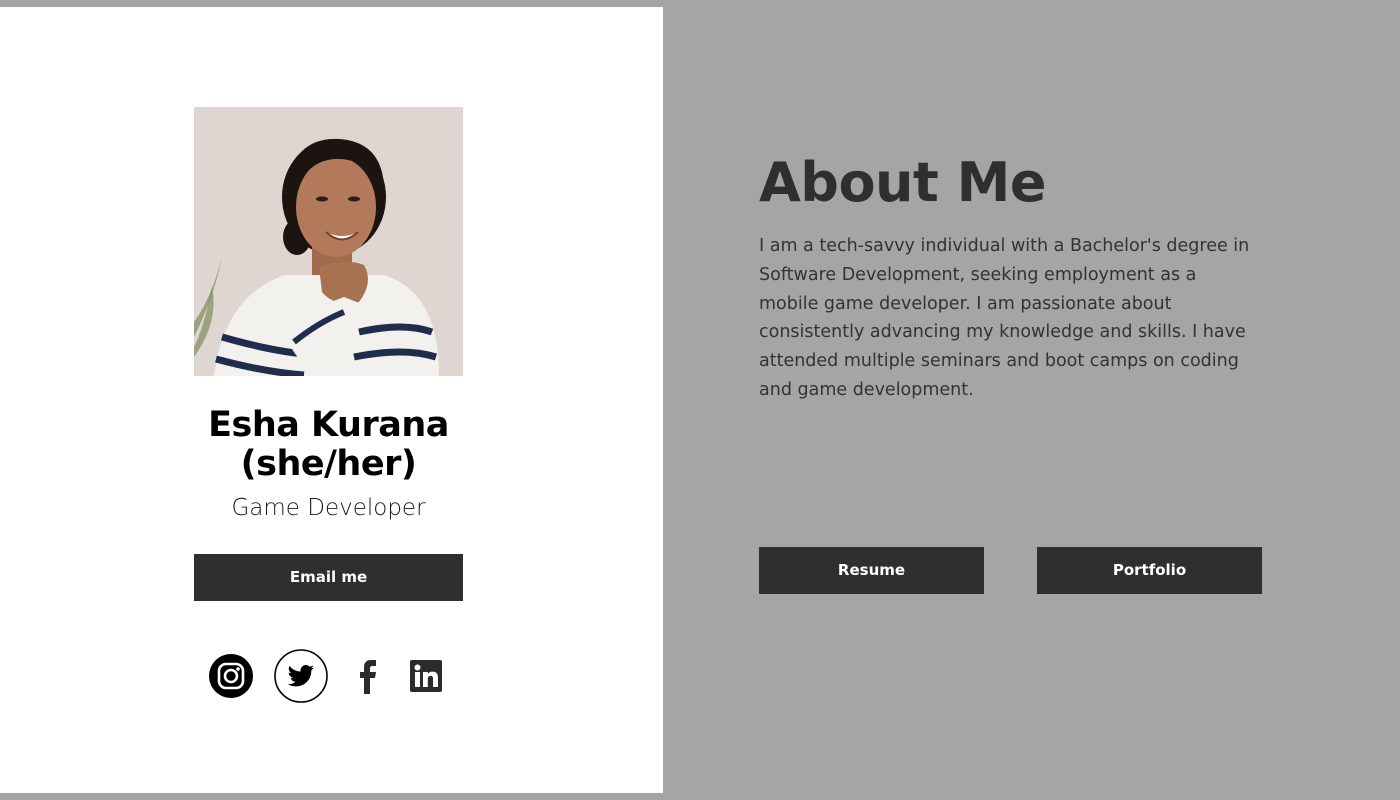  Describe the element at coordinates (426, 676) in the screenshot. I see `linkedin-icon` at that location.